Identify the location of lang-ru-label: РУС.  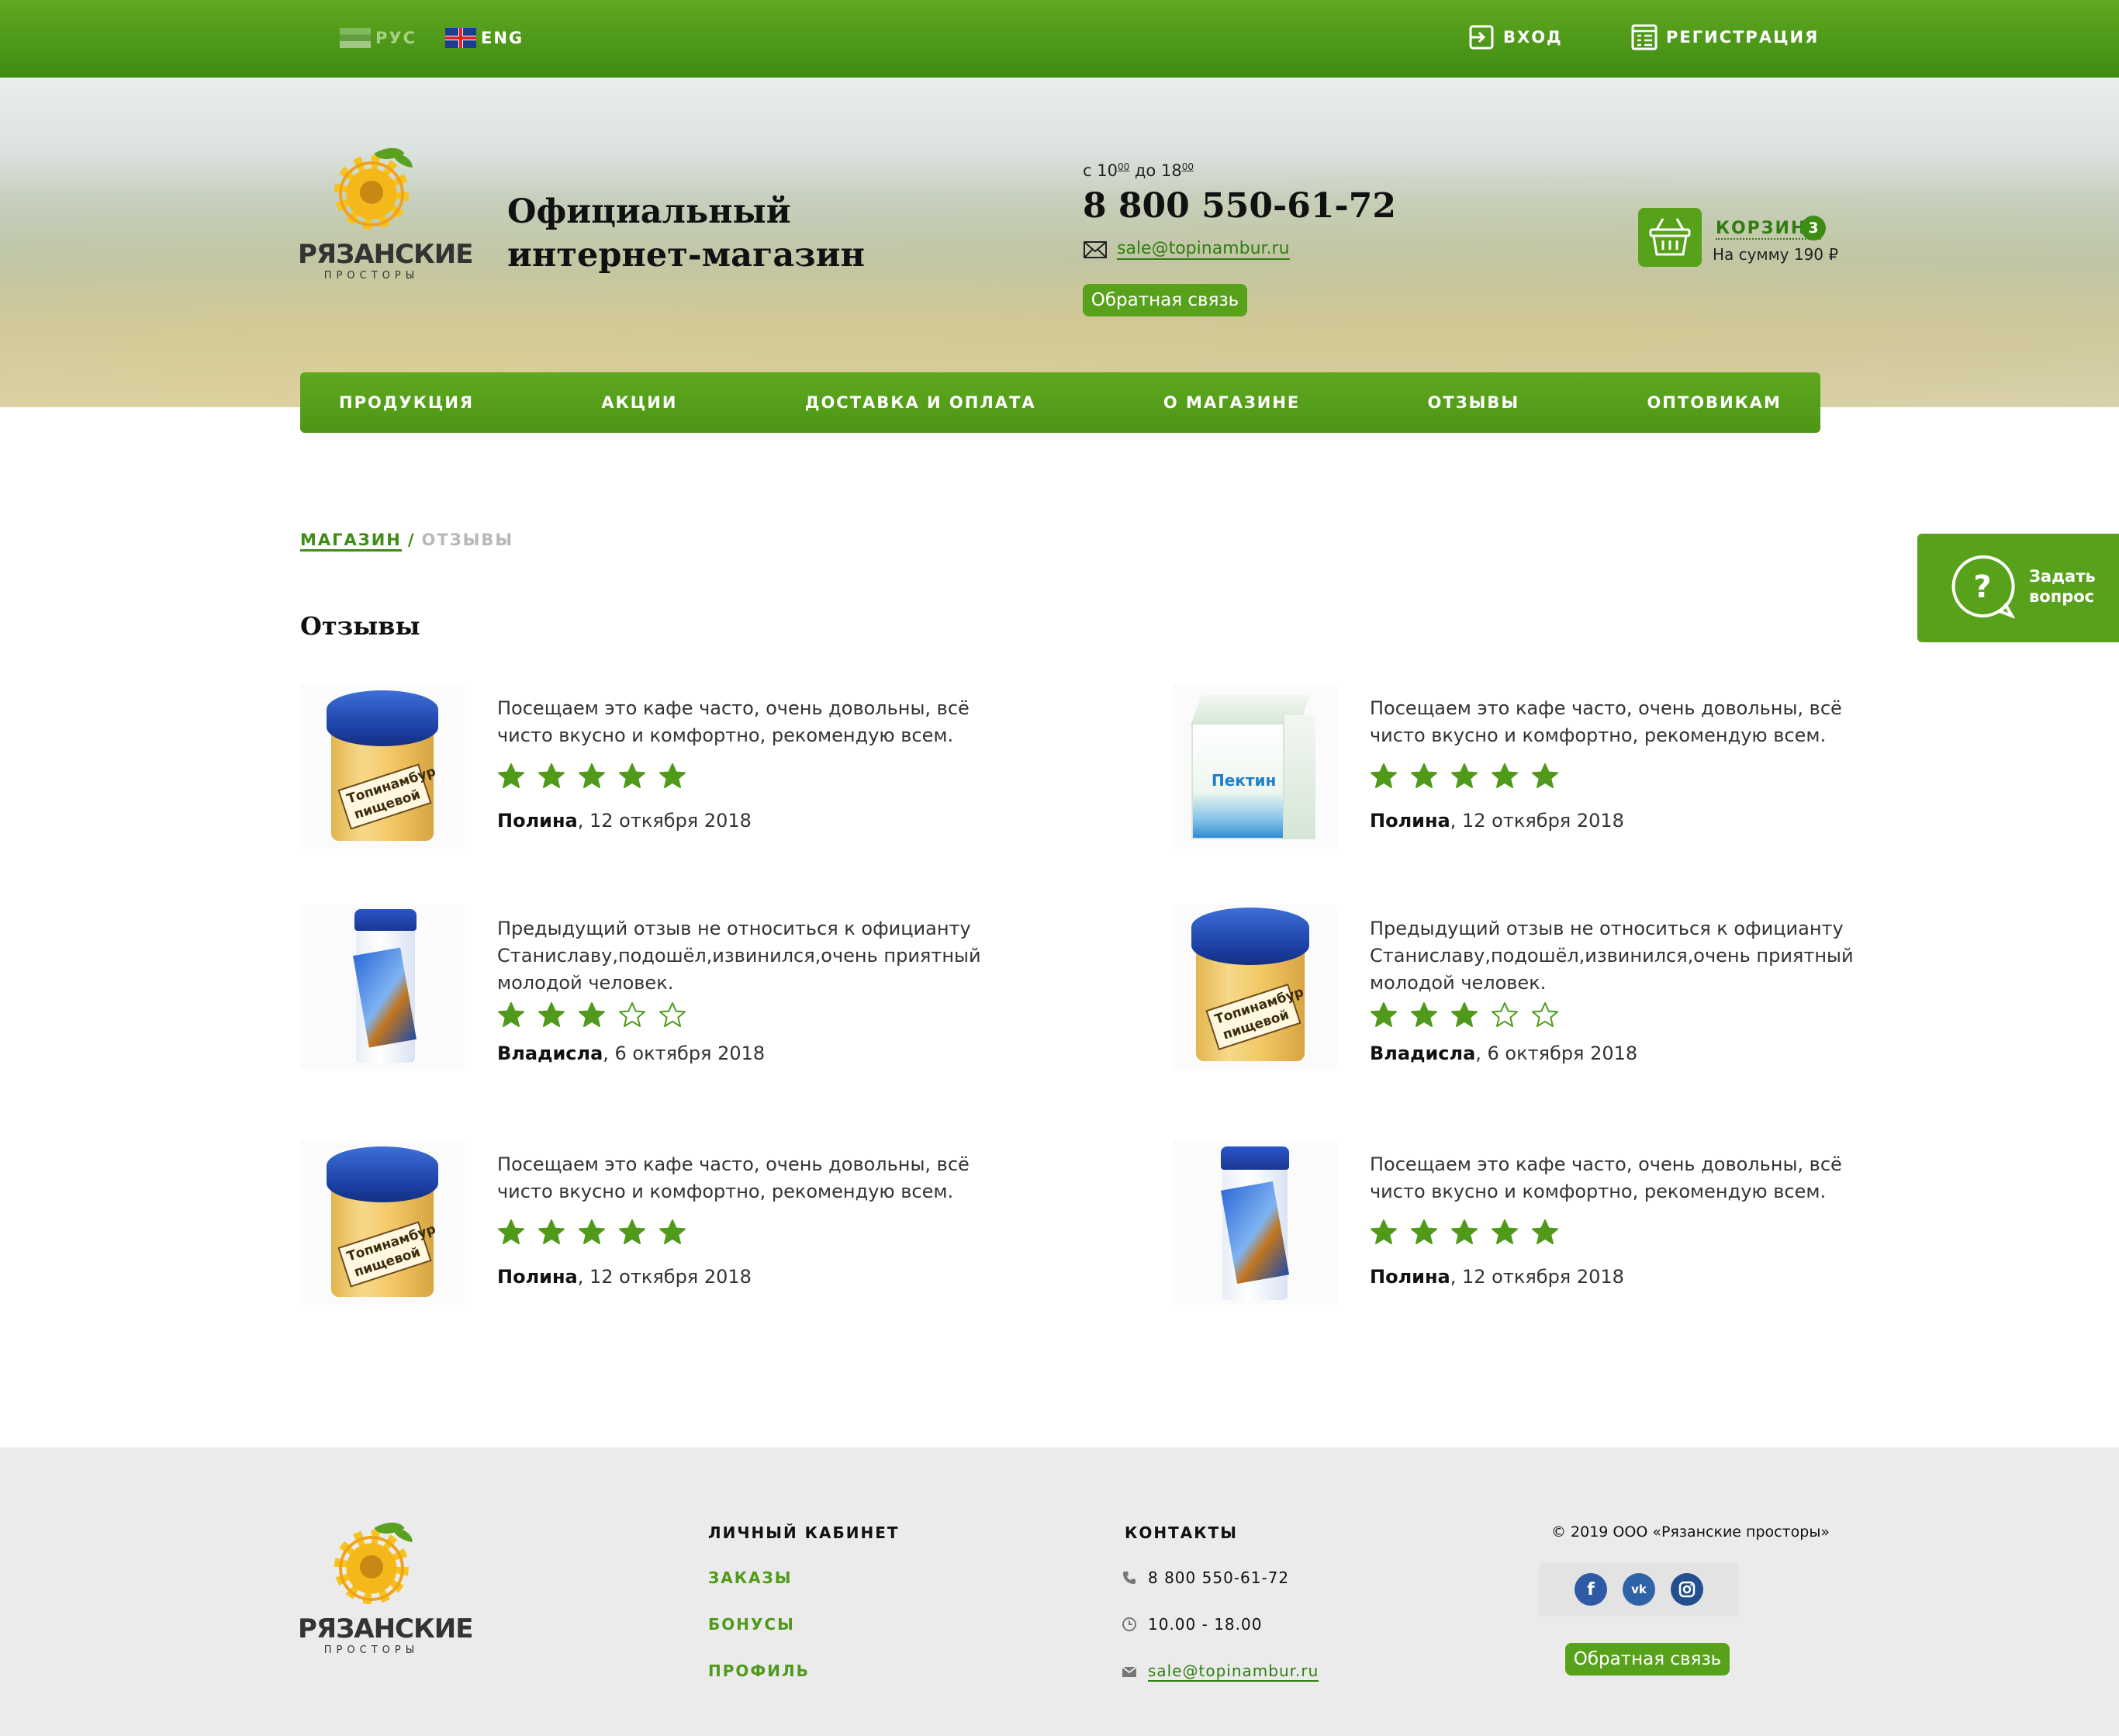
(396, 38).